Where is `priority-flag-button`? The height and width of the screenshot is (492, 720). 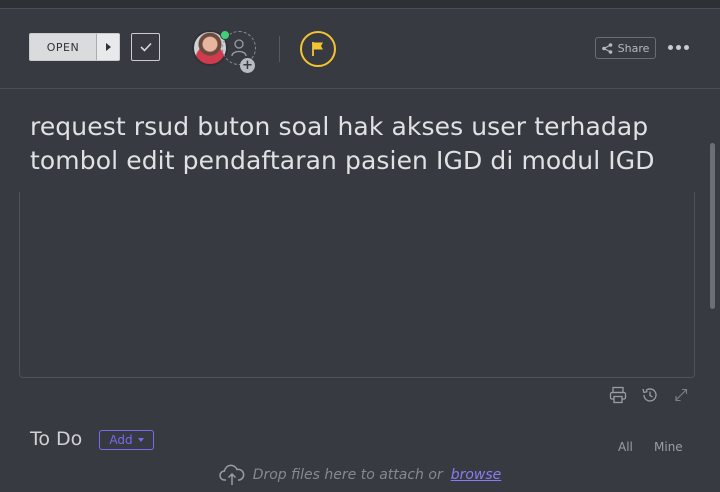
priority-flag-button is located at coordinates (318, 49).